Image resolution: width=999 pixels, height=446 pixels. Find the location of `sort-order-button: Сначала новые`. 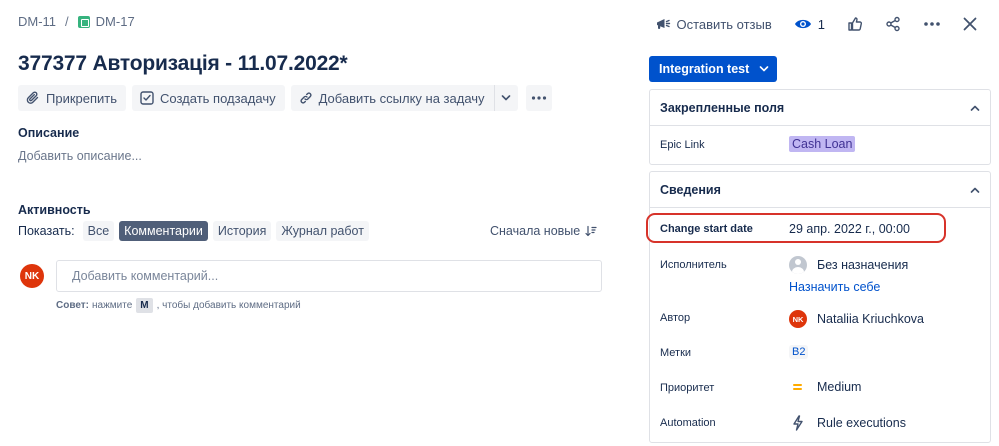

sort-order-button: Сначала новые is located at coordinates (543, 231).